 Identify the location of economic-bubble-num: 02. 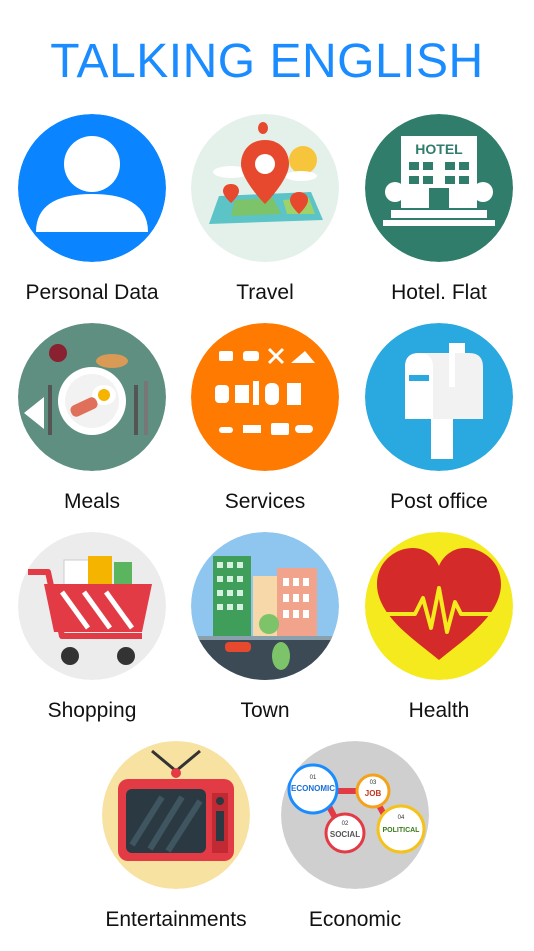
(345, 824).